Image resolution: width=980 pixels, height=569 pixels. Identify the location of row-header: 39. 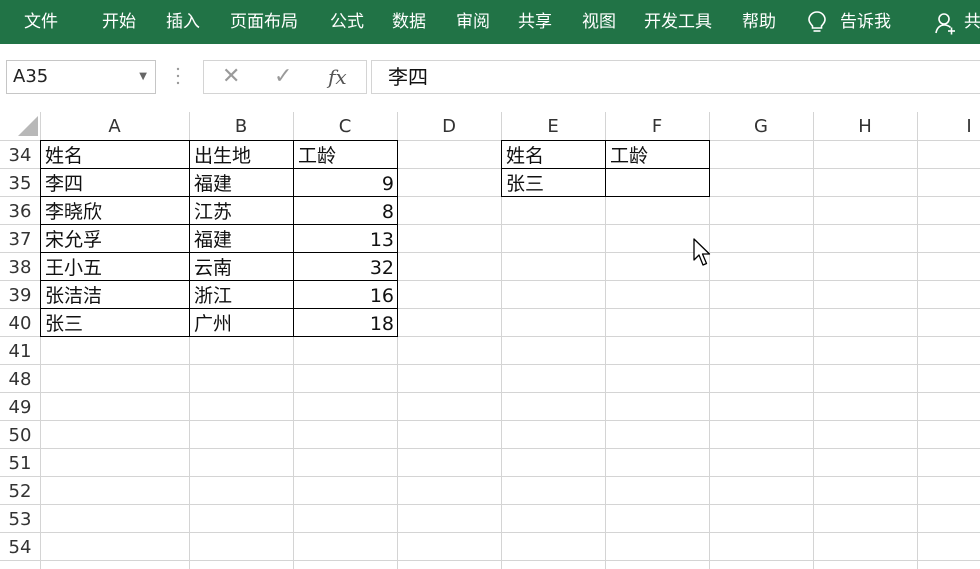
(20, 295).